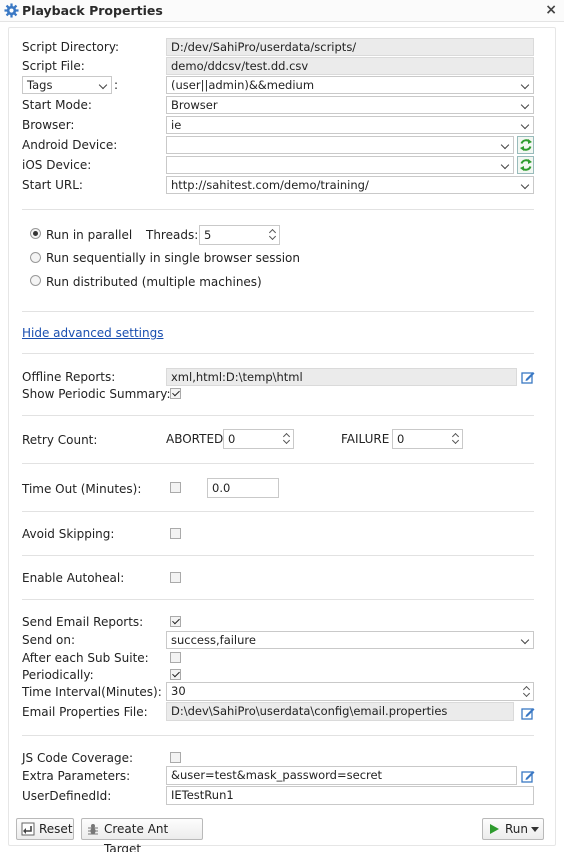 The height and width of the screenshot is (852, 564). What do you see at coordinates (56, 829) in the screenshot?
I see `reset-label: Reset` at bounding box center [56, 829].